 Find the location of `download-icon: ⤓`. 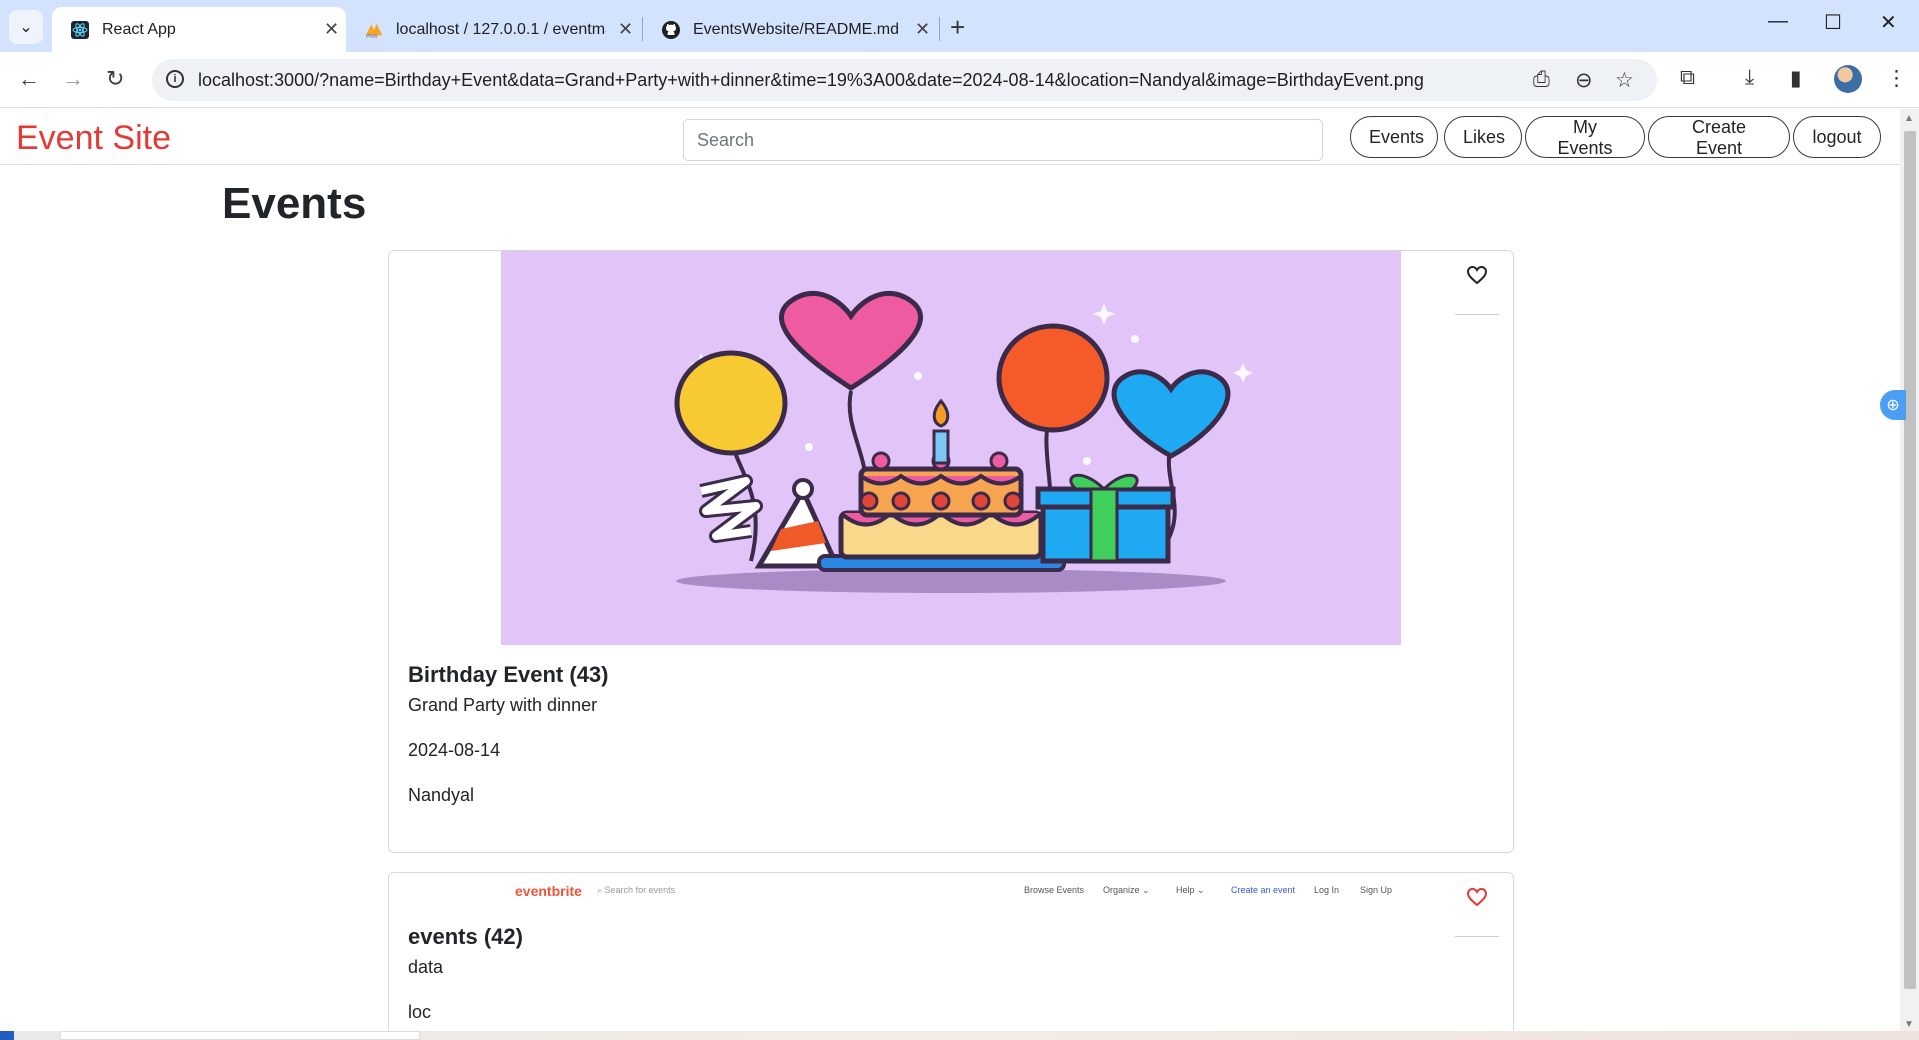

download-icon: ⤓ is located at coordinates (1749, 78).